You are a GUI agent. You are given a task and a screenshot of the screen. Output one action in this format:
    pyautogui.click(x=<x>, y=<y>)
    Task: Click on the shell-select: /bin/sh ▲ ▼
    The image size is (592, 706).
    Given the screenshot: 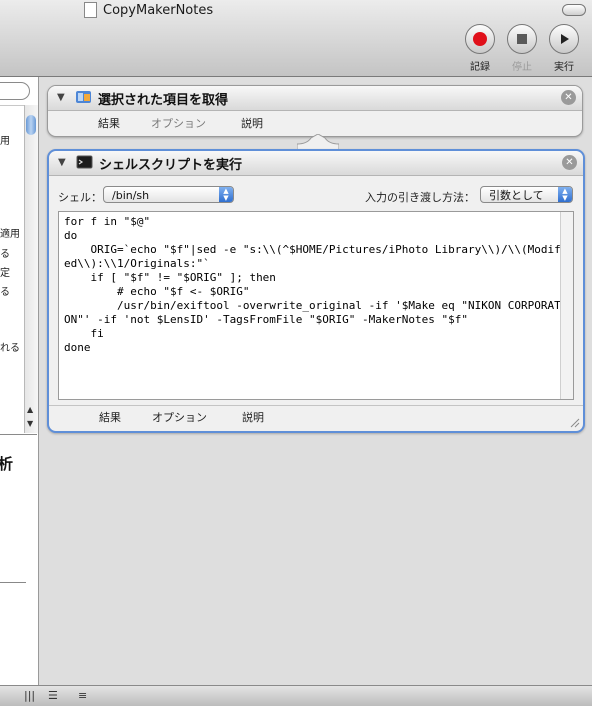 What is the action you would take?
    pyautogui.click(x=168, y=194)
    